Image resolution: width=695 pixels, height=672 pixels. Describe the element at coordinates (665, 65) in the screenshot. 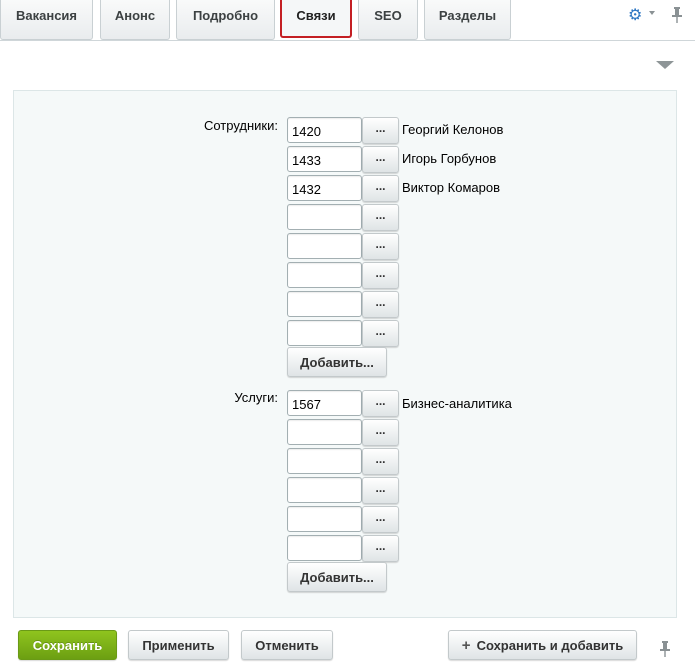

I see `collapse-toggle-icon` at that location.